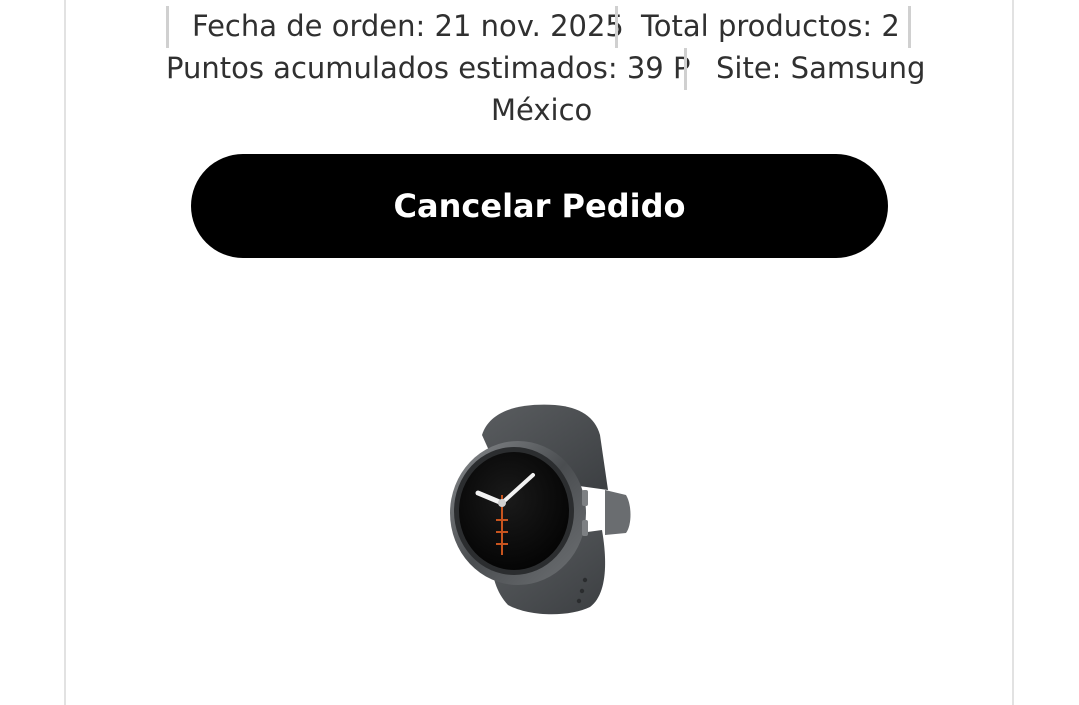 This screenshot has height=705, width=1079. What do you see at coordinates (540, 507) in the screenshot?
I see `smartwatch-image` at bounding box center [540, 507].